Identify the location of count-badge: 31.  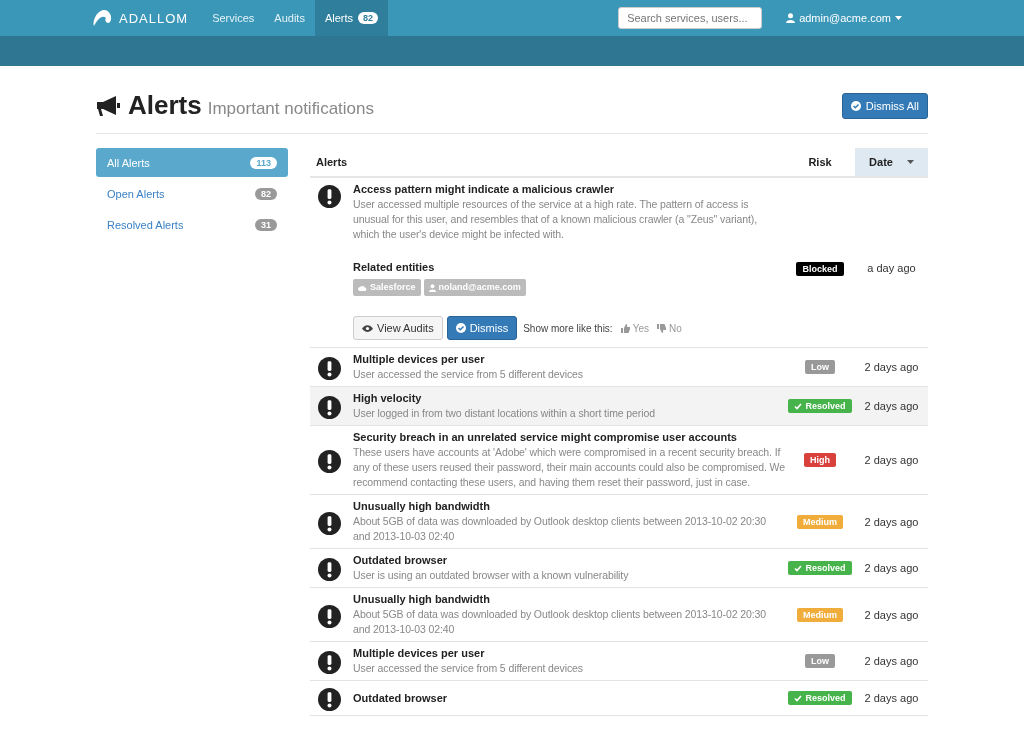
(266, 224).